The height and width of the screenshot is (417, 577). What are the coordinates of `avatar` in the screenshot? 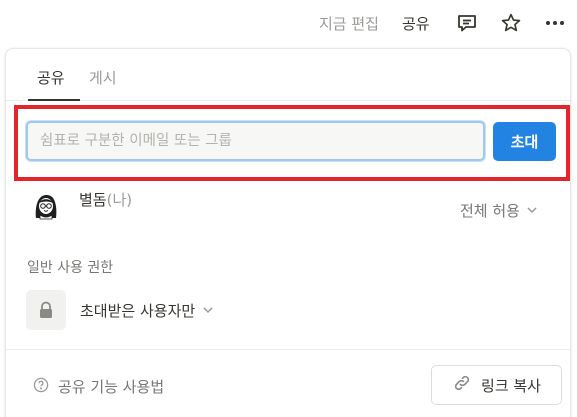 It's located at (46, 205).